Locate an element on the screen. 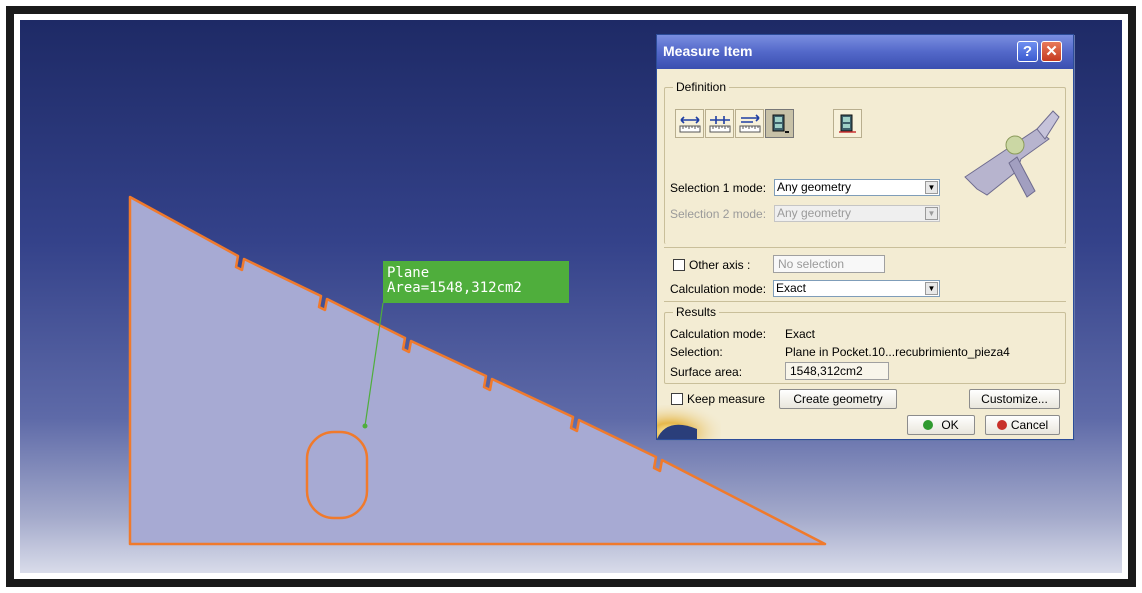 The width and height of the screenshot is (1142, 593). result-calculation-mode-label: Calculation mode: is located at coordinates (718, 334).